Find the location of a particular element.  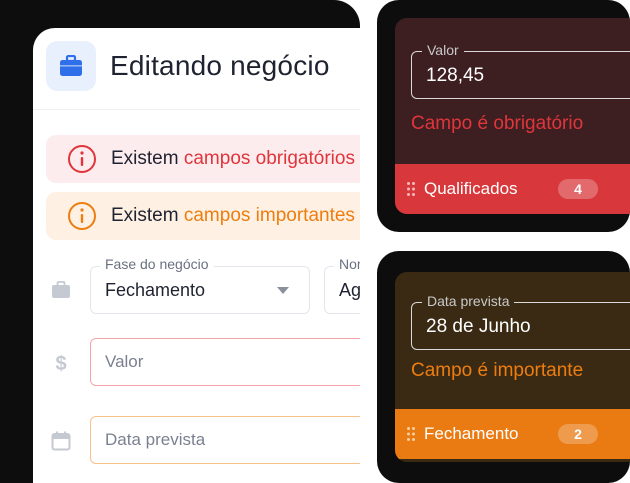

name-field: Nome Ag is located at coordinates (342, 285).